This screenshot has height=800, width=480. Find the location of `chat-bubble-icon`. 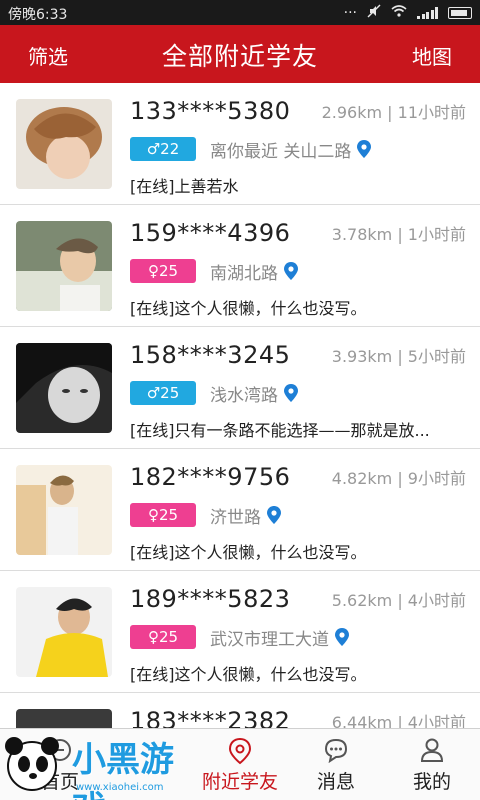

chat-bubble-icon is located at coordinates (336, 750).